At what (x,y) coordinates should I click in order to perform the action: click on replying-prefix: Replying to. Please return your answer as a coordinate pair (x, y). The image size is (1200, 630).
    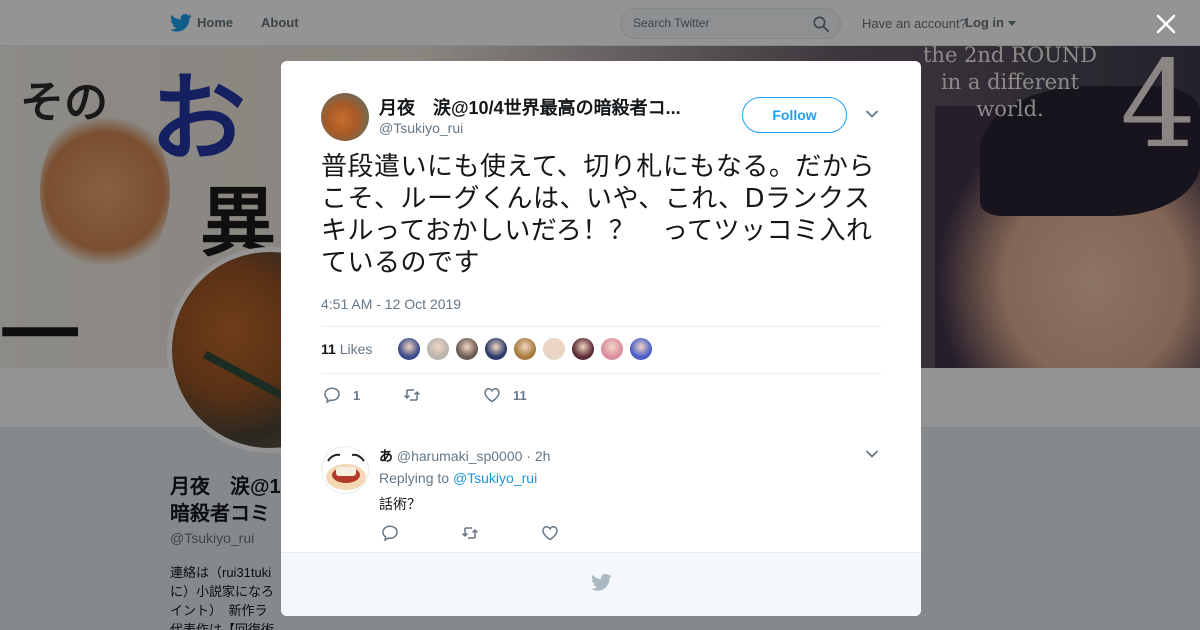
    Looking at the image, I should click on (414, 478).